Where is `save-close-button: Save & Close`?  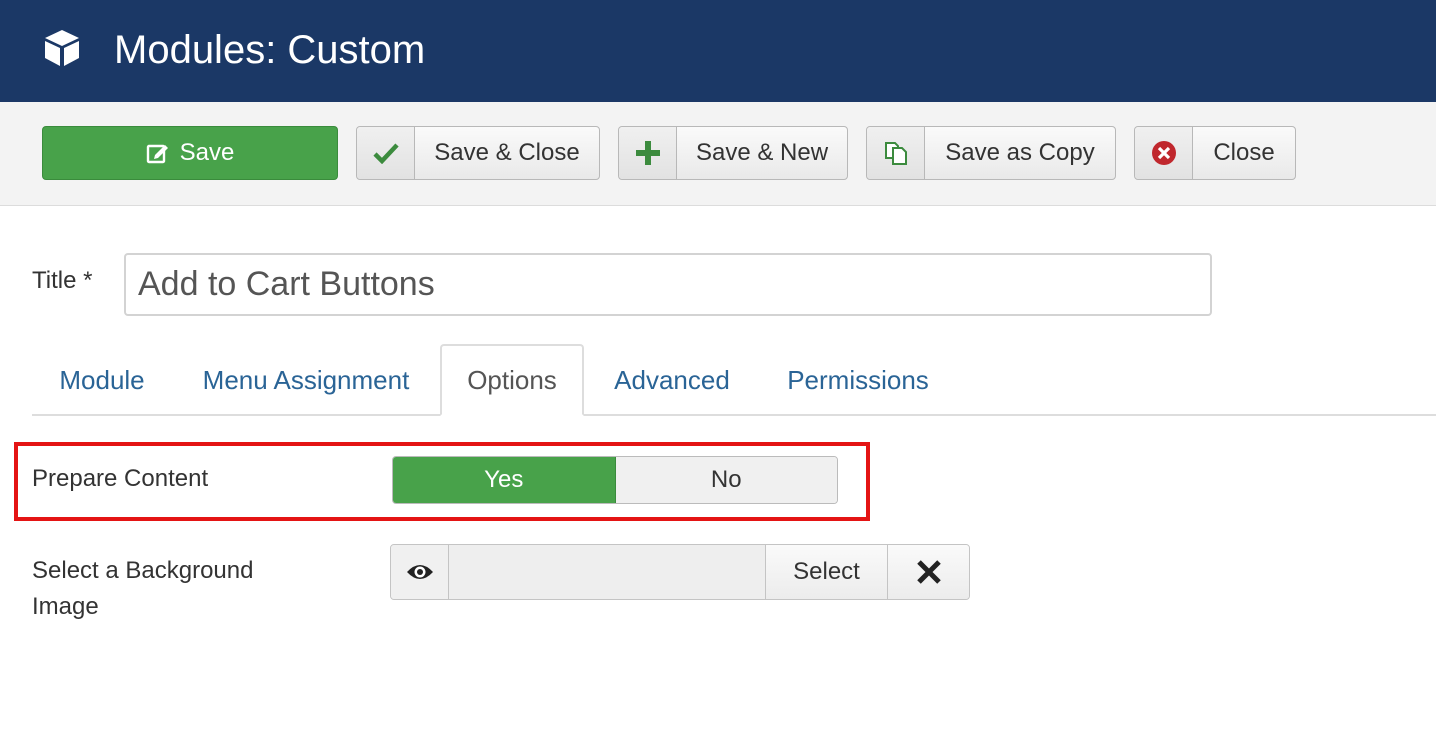
save-close-button: Save & Close is located at coordinates (478, 153).